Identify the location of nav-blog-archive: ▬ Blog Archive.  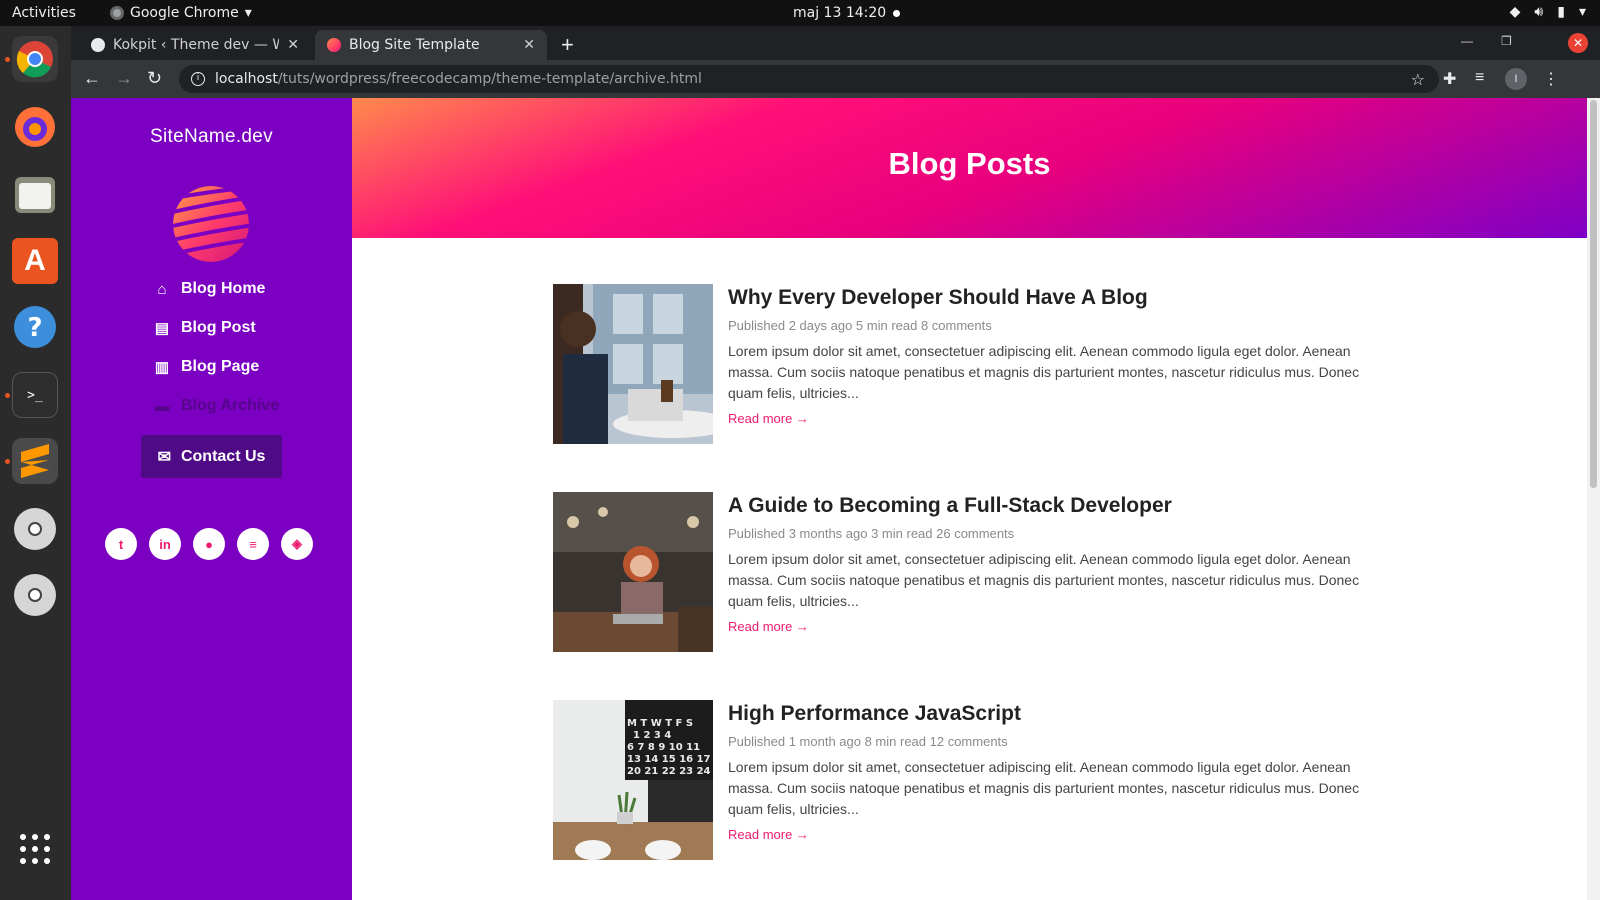
(216, 406).